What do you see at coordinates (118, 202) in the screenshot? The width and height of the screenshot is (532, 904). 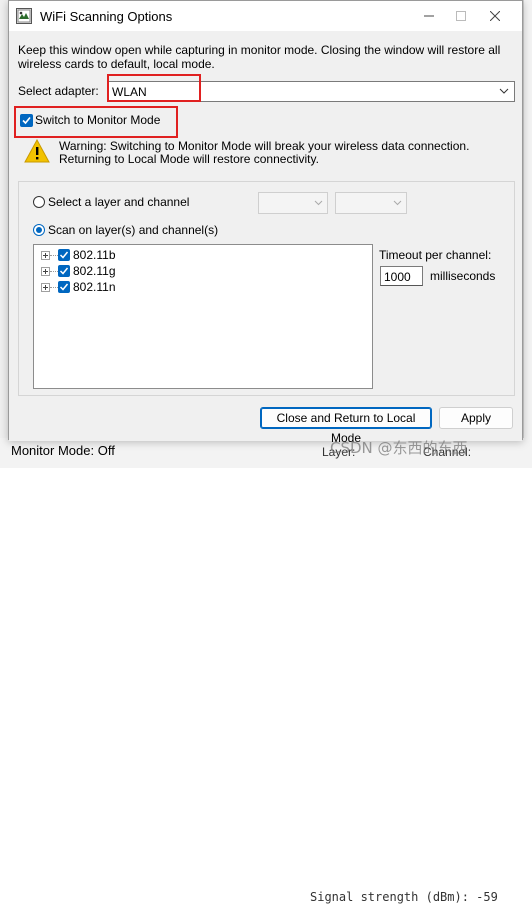 I see `select-layer-channel-label: Select a layer and channel` at bounding box center [118, 202].